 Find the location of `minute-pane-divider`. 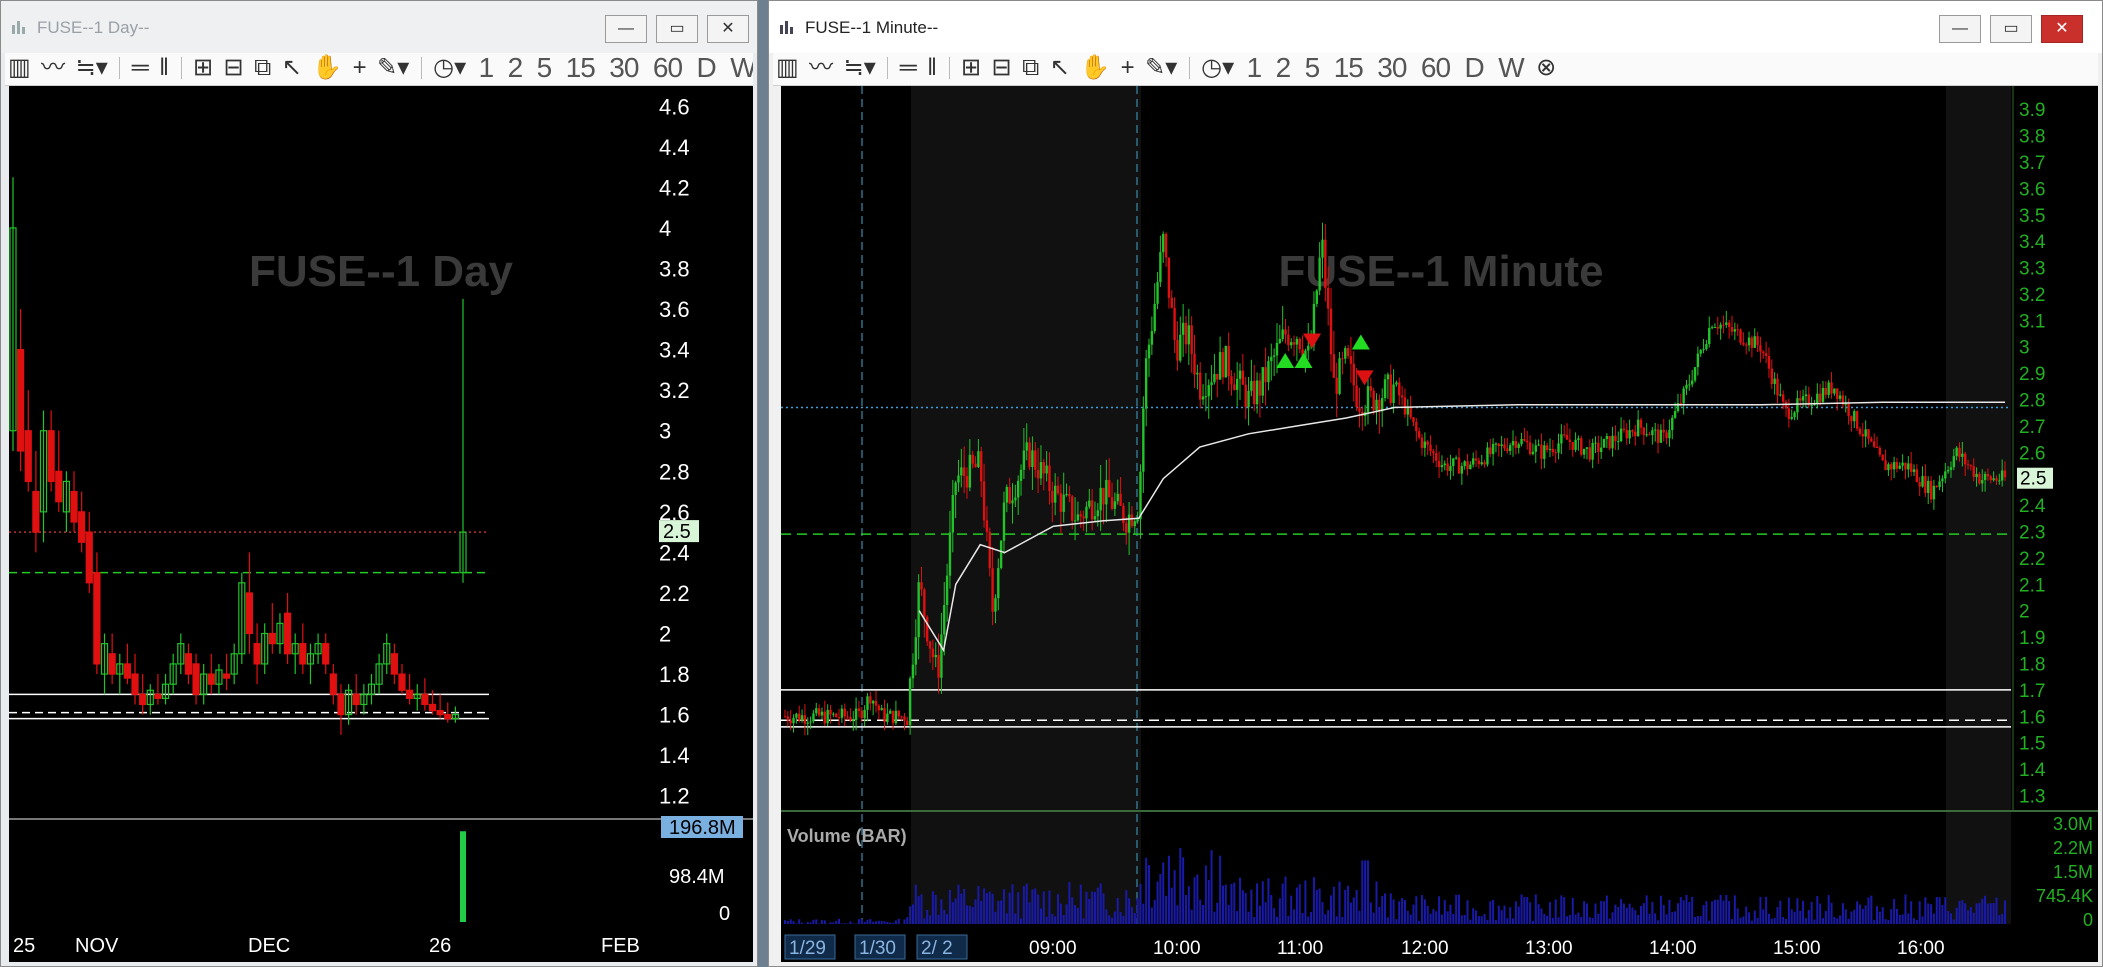

minute-pane-divider is located at coordinates (1439, 811).